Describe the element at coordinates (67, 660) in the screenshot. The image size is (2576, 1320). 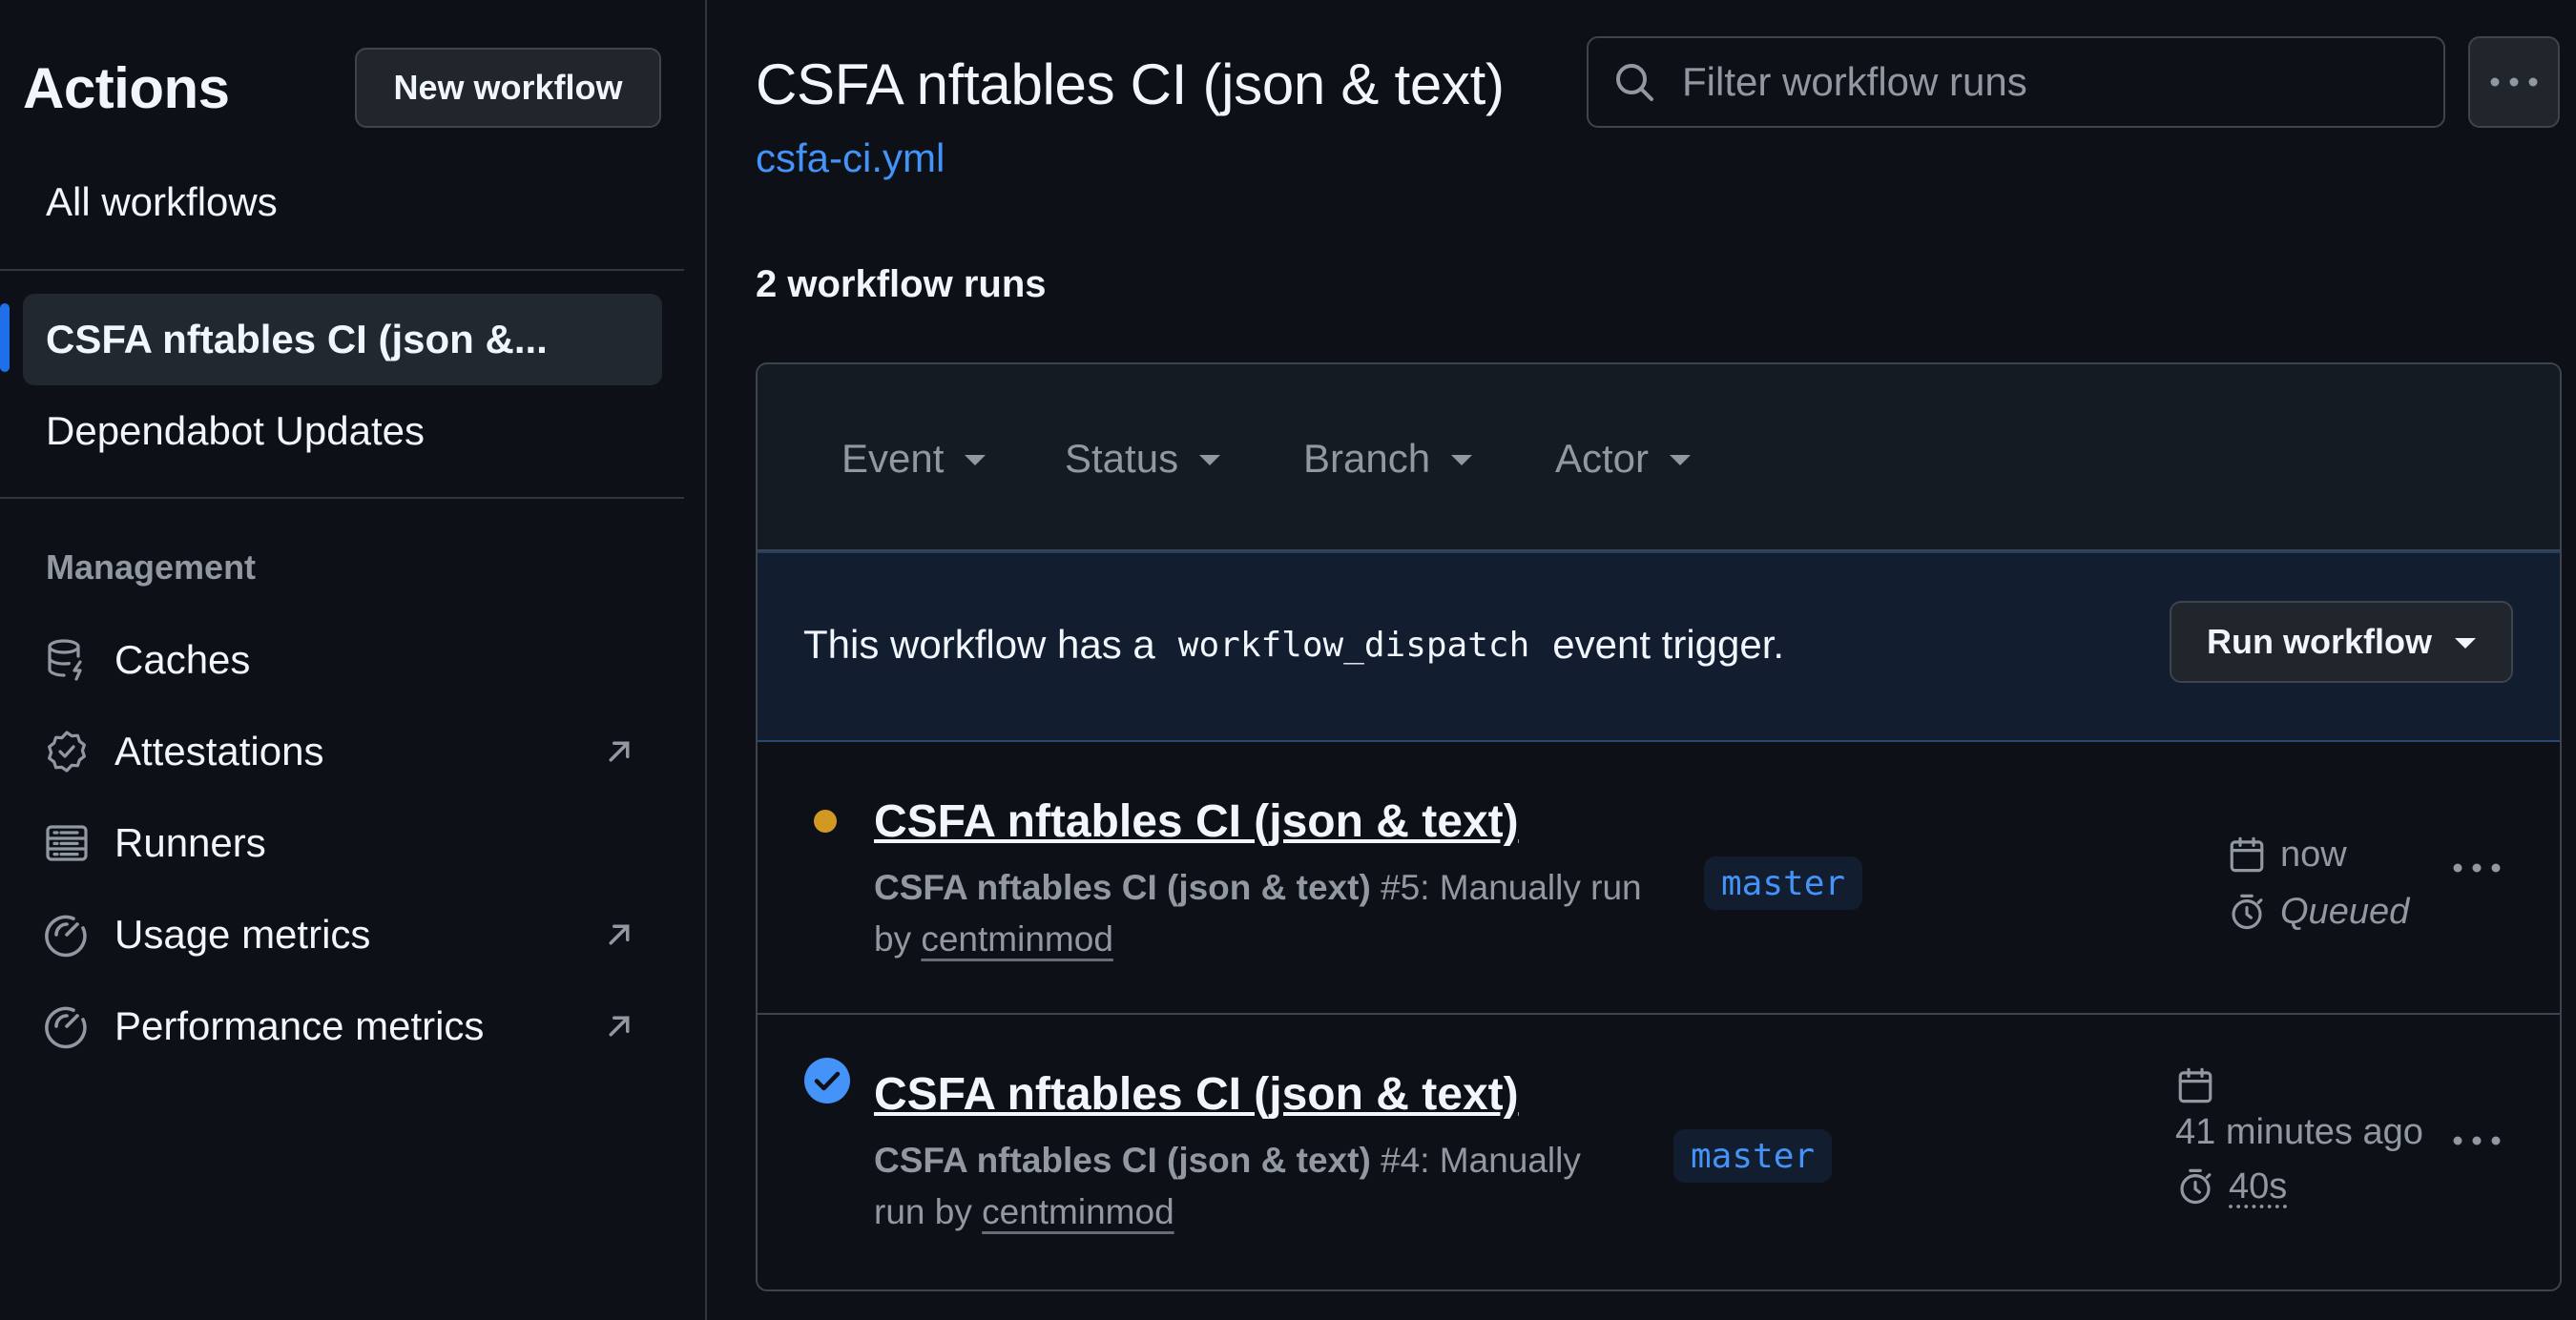
I see `database-icon` at that location.